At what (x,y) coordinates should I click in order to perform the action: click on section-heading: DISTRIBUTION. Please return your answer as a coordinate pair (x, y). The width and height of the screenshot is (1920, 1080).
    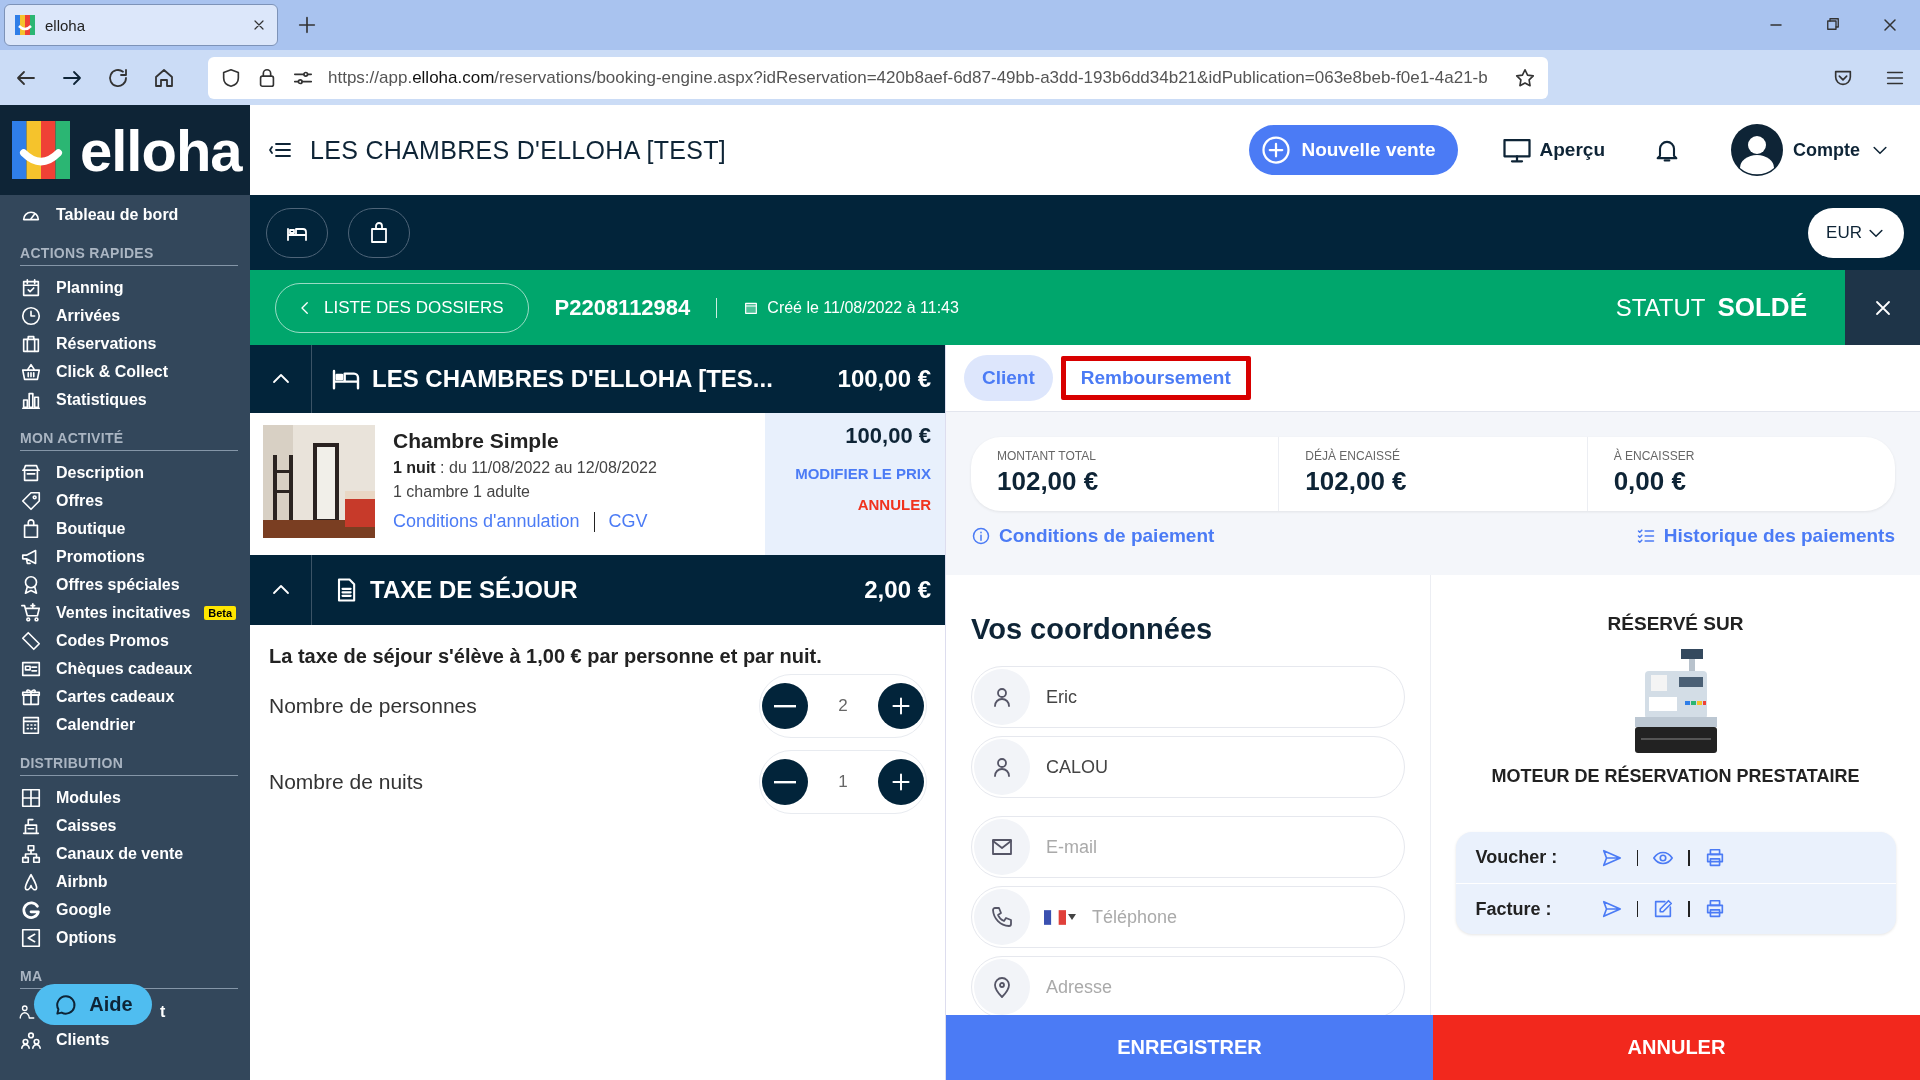
    Looking at the image, I should click on (72, 763).